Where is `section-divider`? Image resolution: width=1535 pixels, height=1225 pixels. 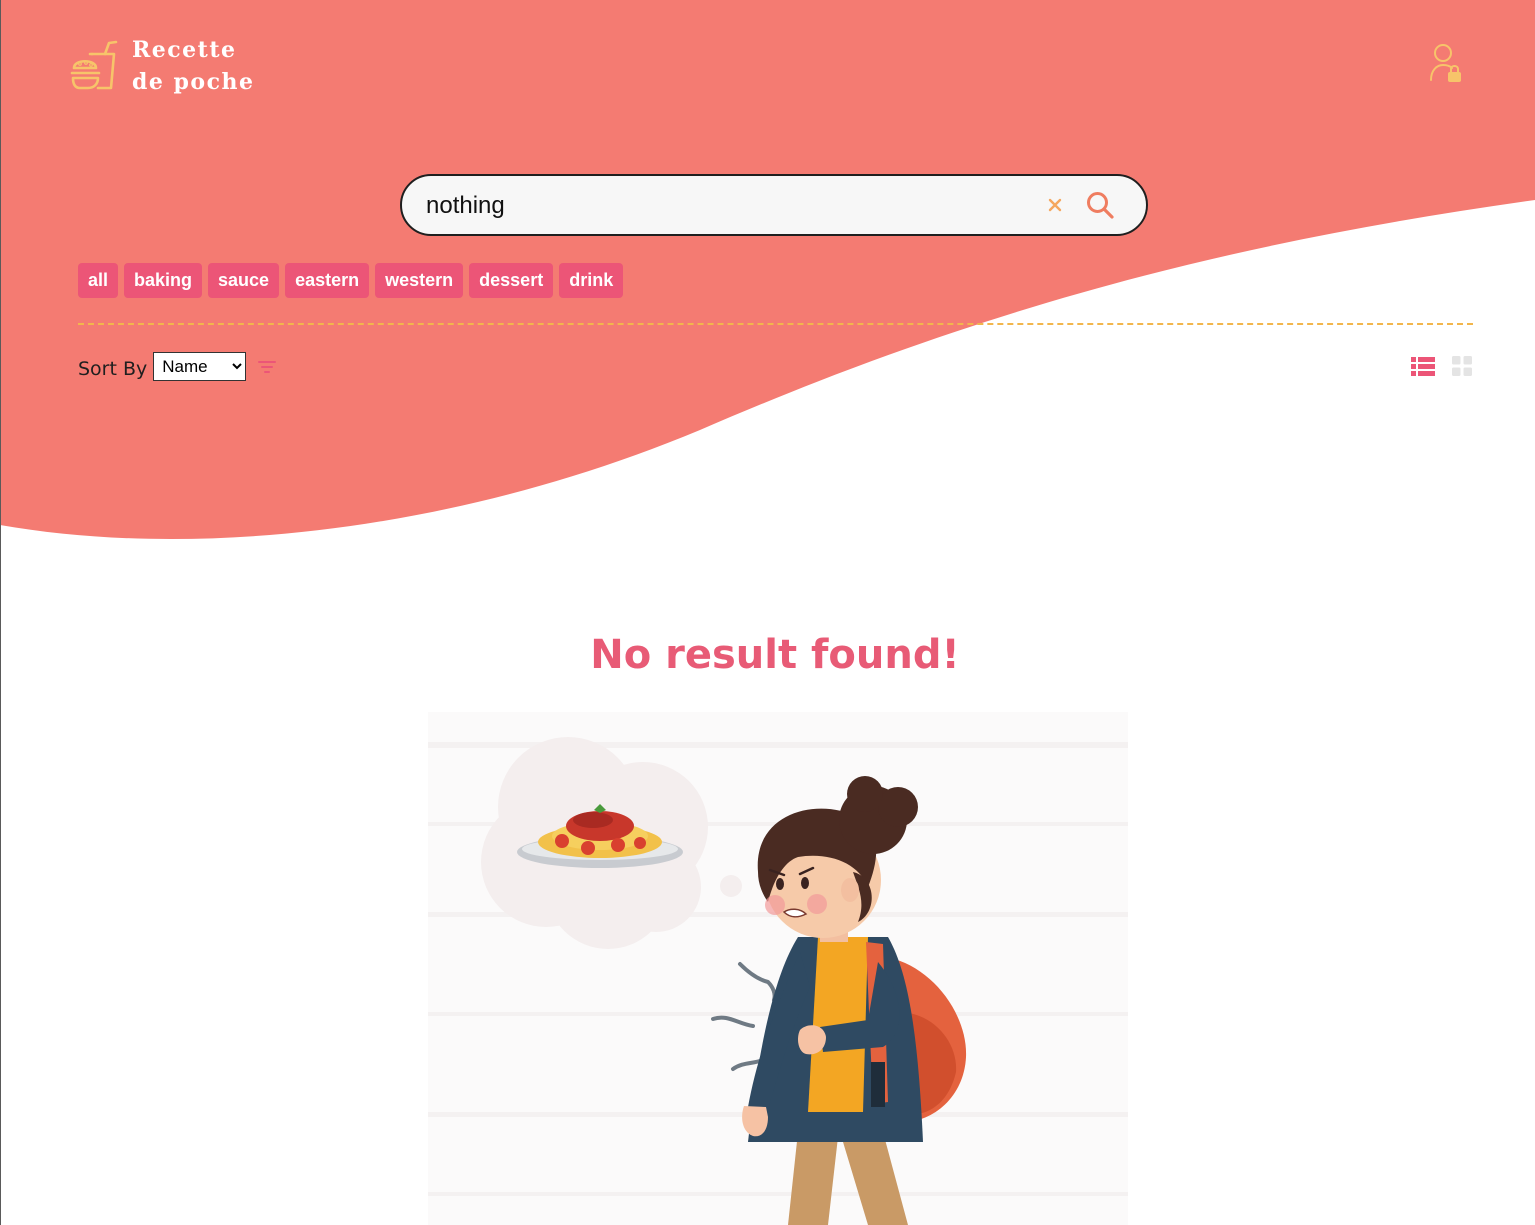 section-divider is located at coordinates (775, 324).